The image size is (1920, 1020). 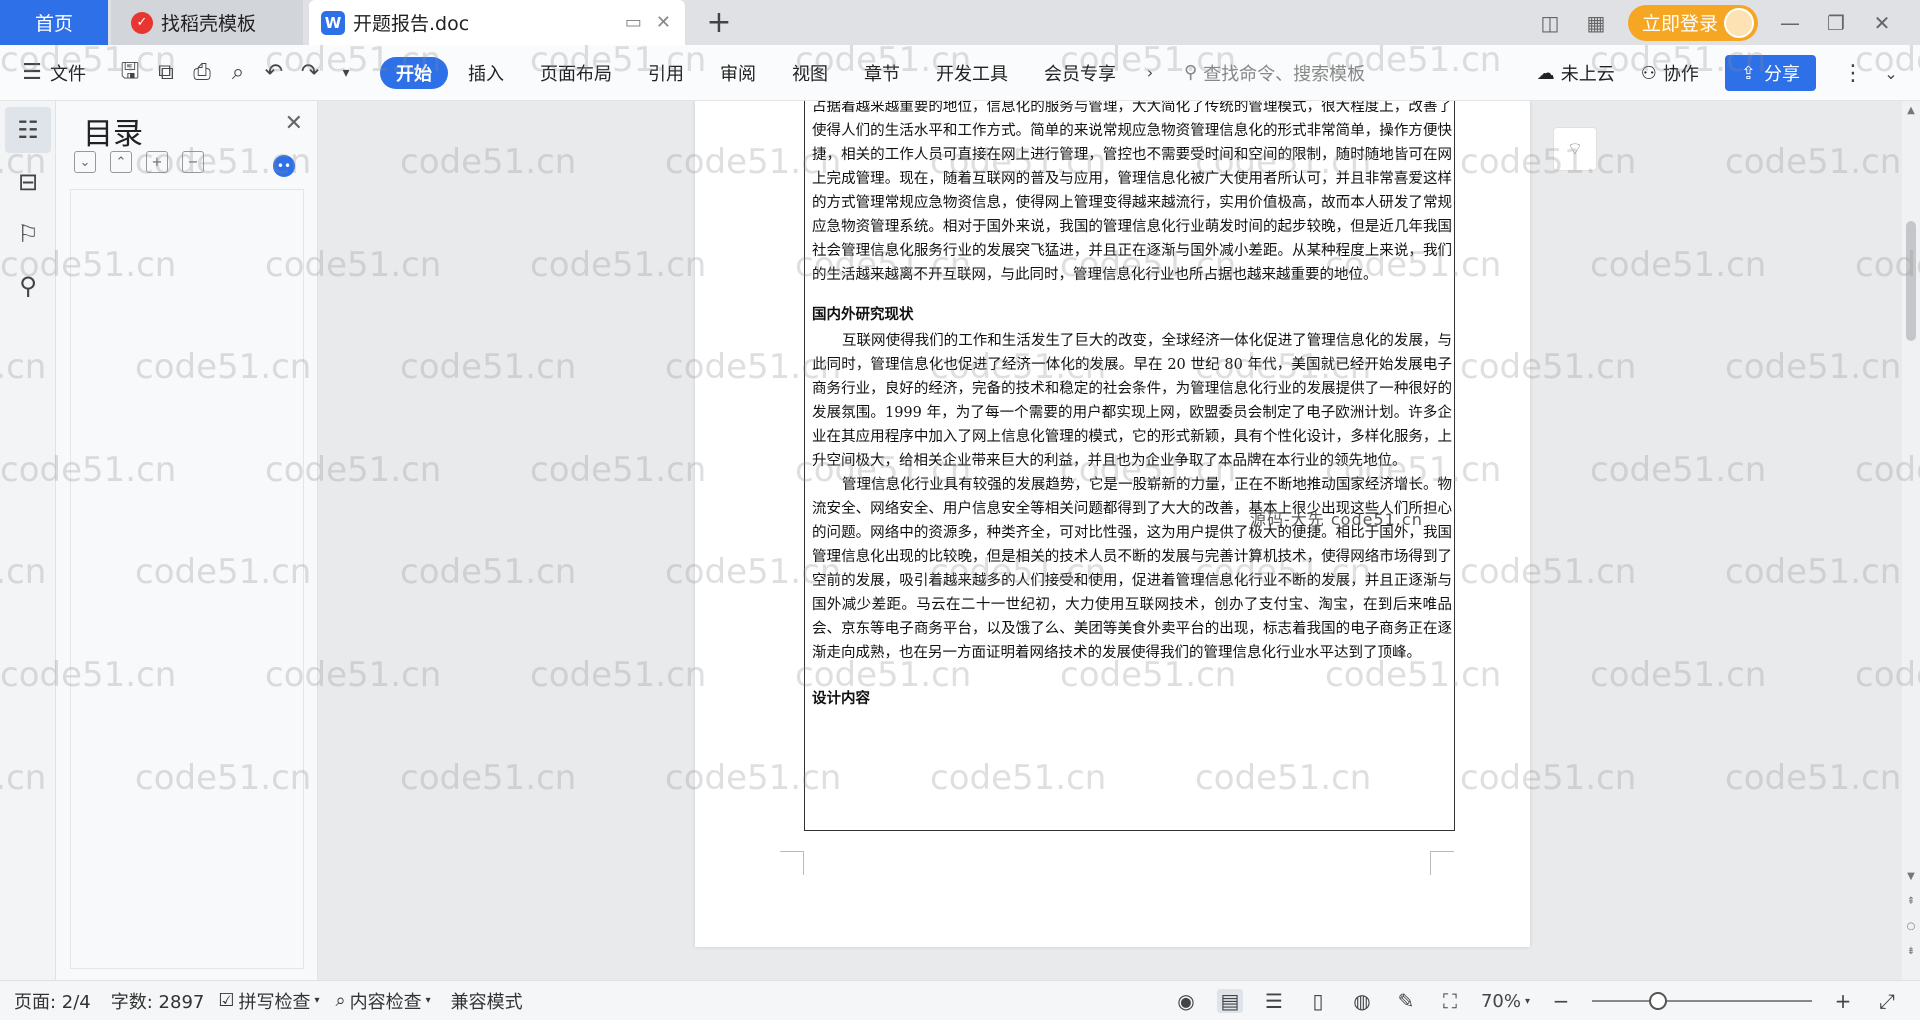 I want to click on compat-mode: 兼容模式, so click(x=486, y=1002).